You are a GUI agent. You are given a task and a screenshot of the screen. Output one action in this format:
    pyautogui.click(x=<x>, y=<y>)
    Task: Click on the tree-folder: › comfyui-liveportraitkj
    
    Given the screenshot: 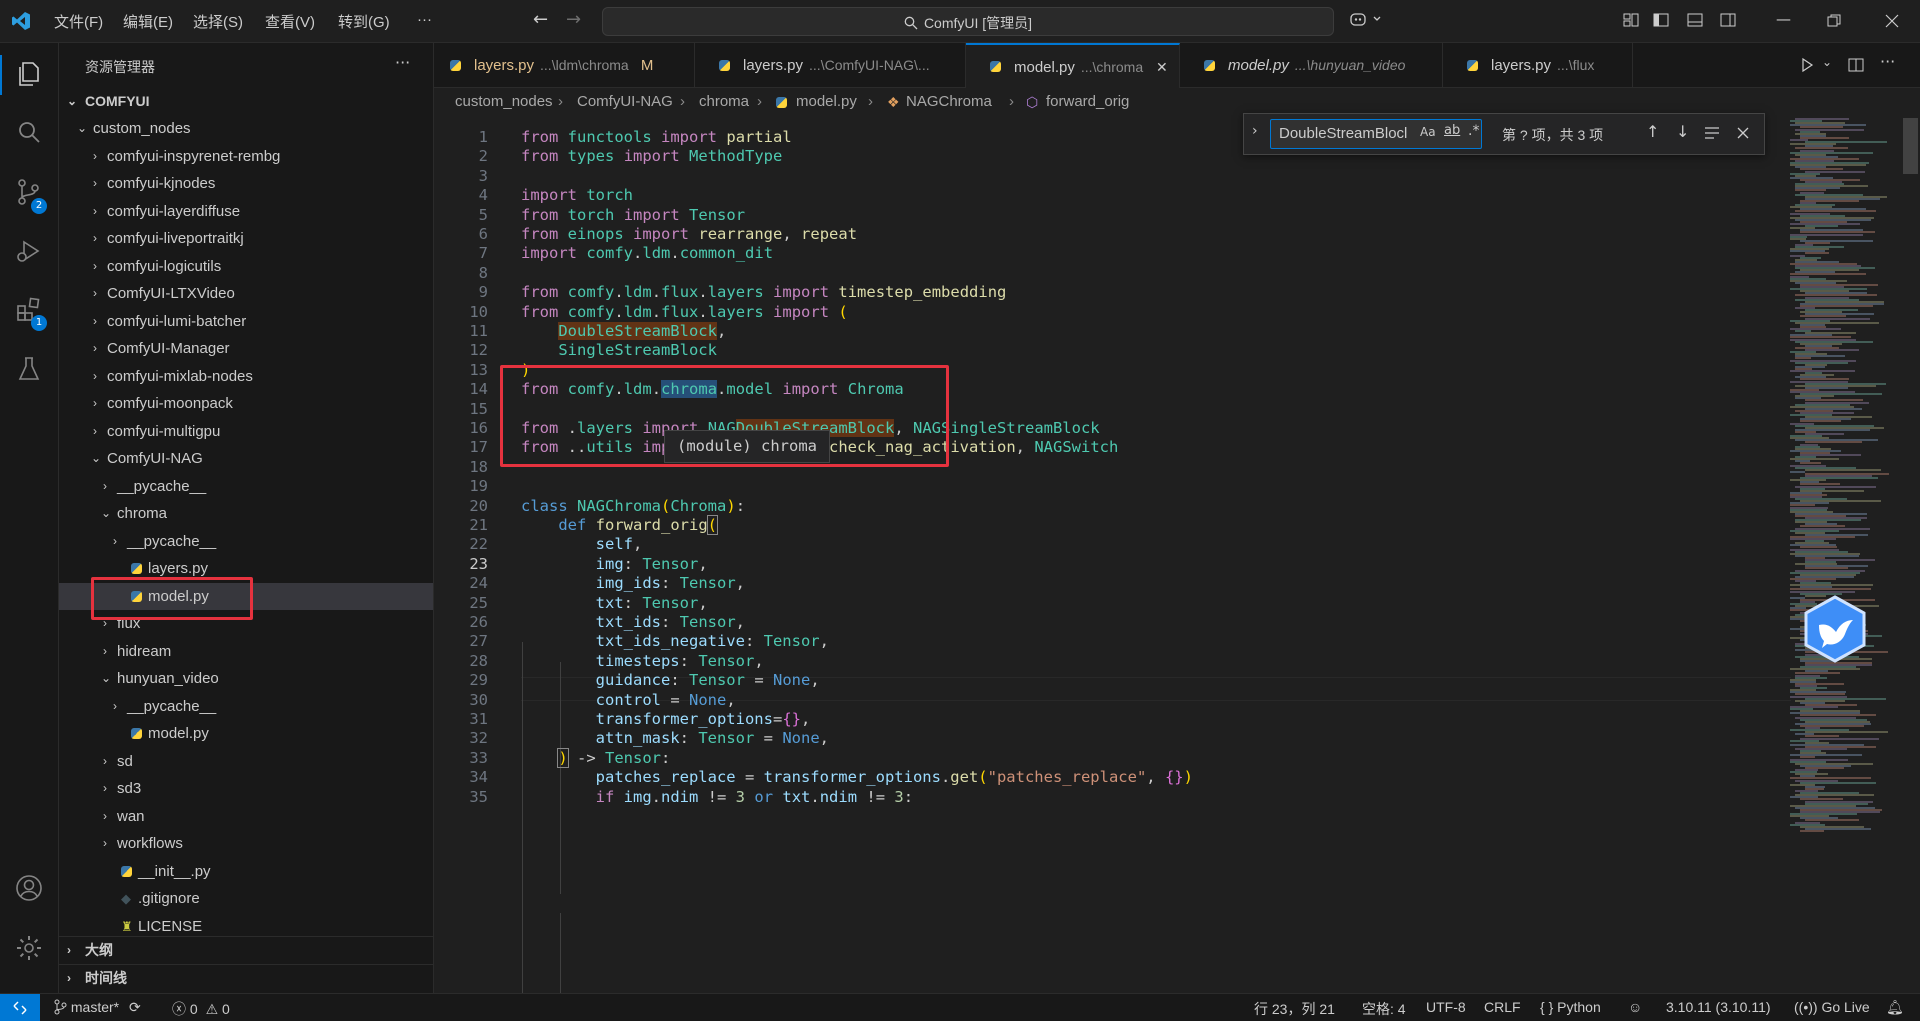 What is the action you would take?
    pyautogui.click(x=246, y=238)
    